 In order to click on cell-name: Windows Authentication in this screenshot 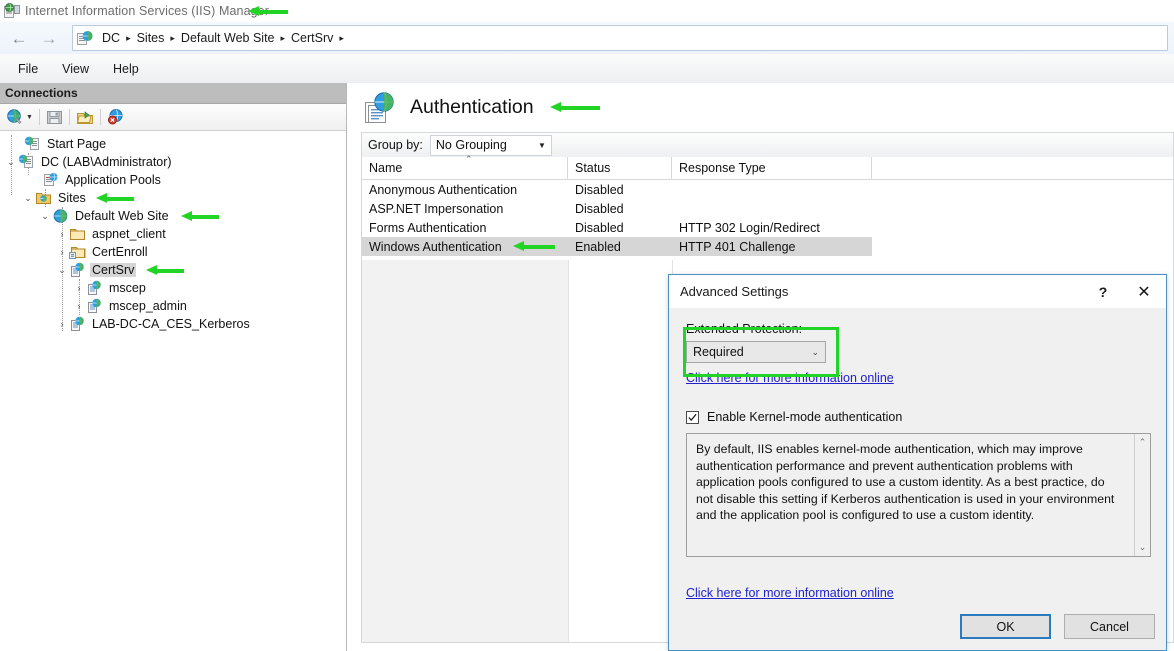, I will do `click(465, 246)`.